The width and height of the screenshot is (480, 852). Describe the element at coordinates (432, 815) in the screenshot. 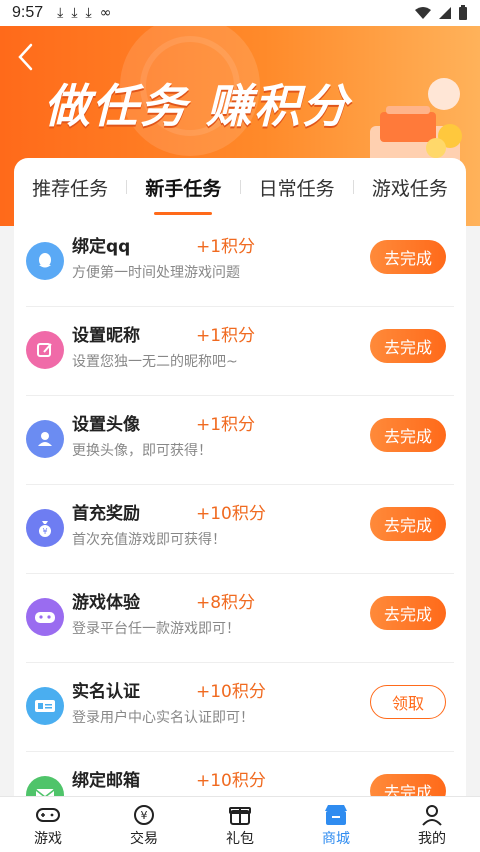

I see `user-icon` at that location.